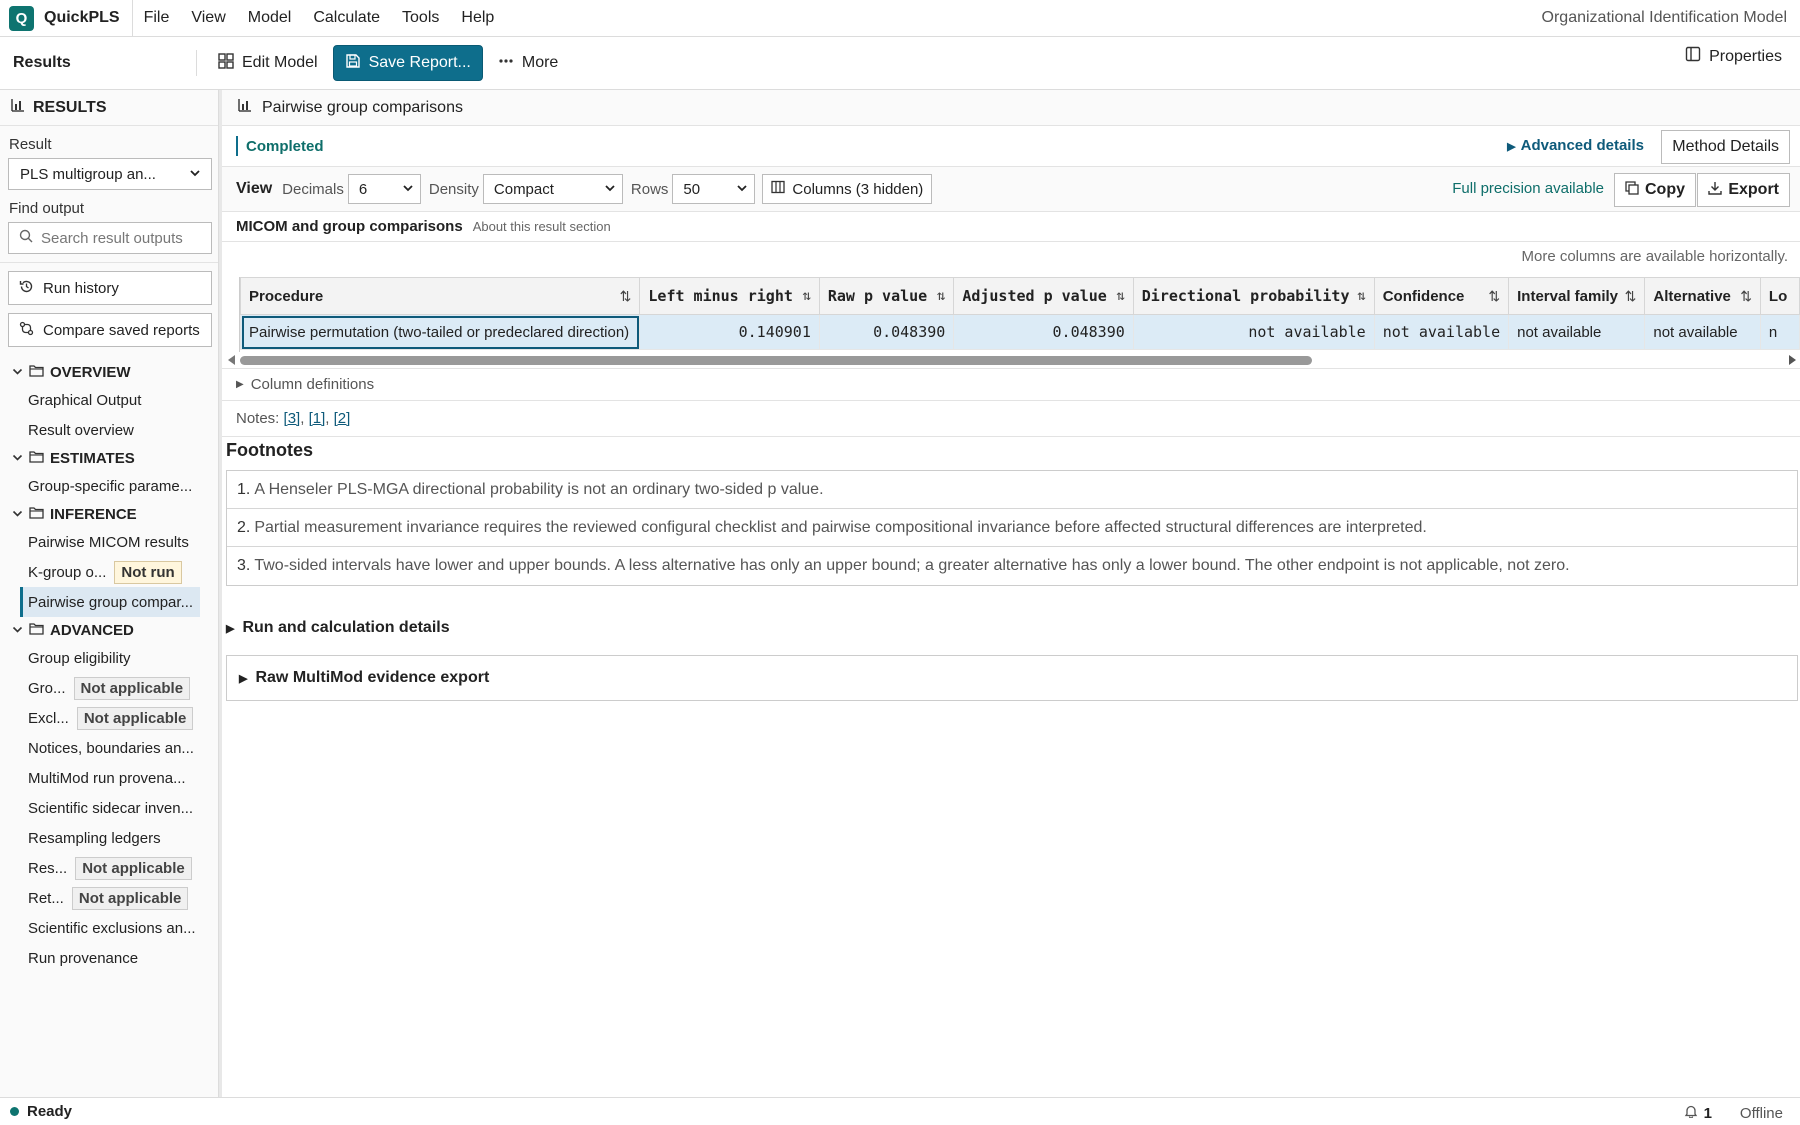 Image resolution: width=1800 pixels, height=1125 pixels. Describe the element at coordinates (346, 18) in the screenshot. I see `menu-calculate: Calculate` at that location.